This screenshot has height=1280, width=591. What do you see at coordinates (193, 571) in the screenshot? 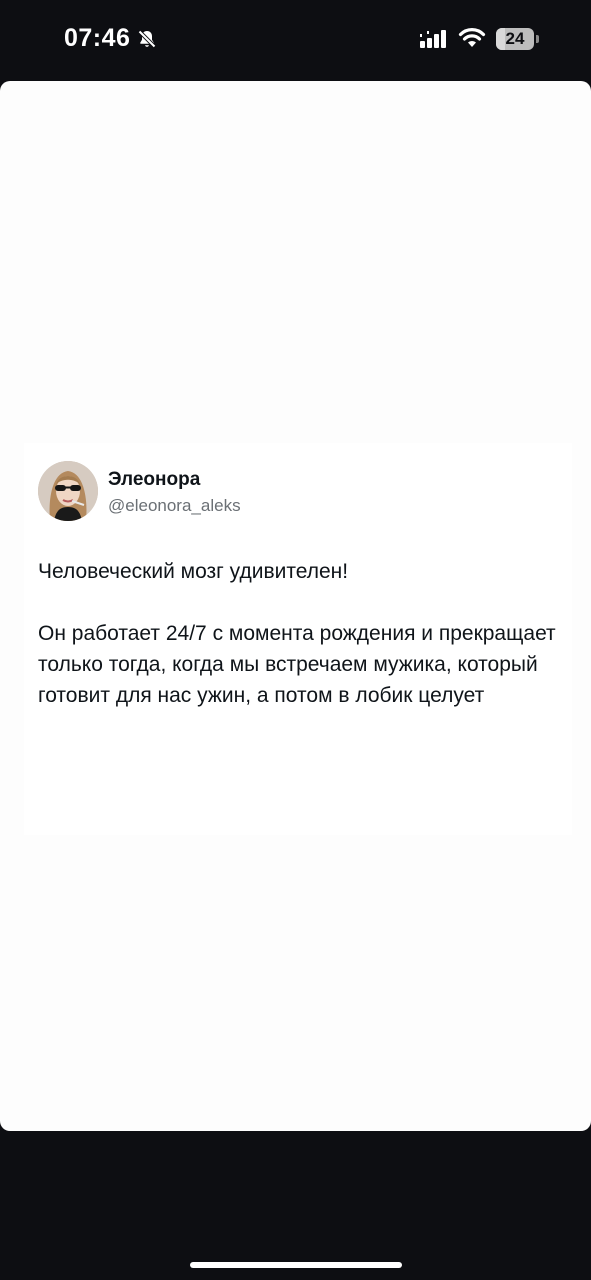
I see `tweet-paragraph: Человеческий мозг удивителен!` at bounding box center [193, 571].